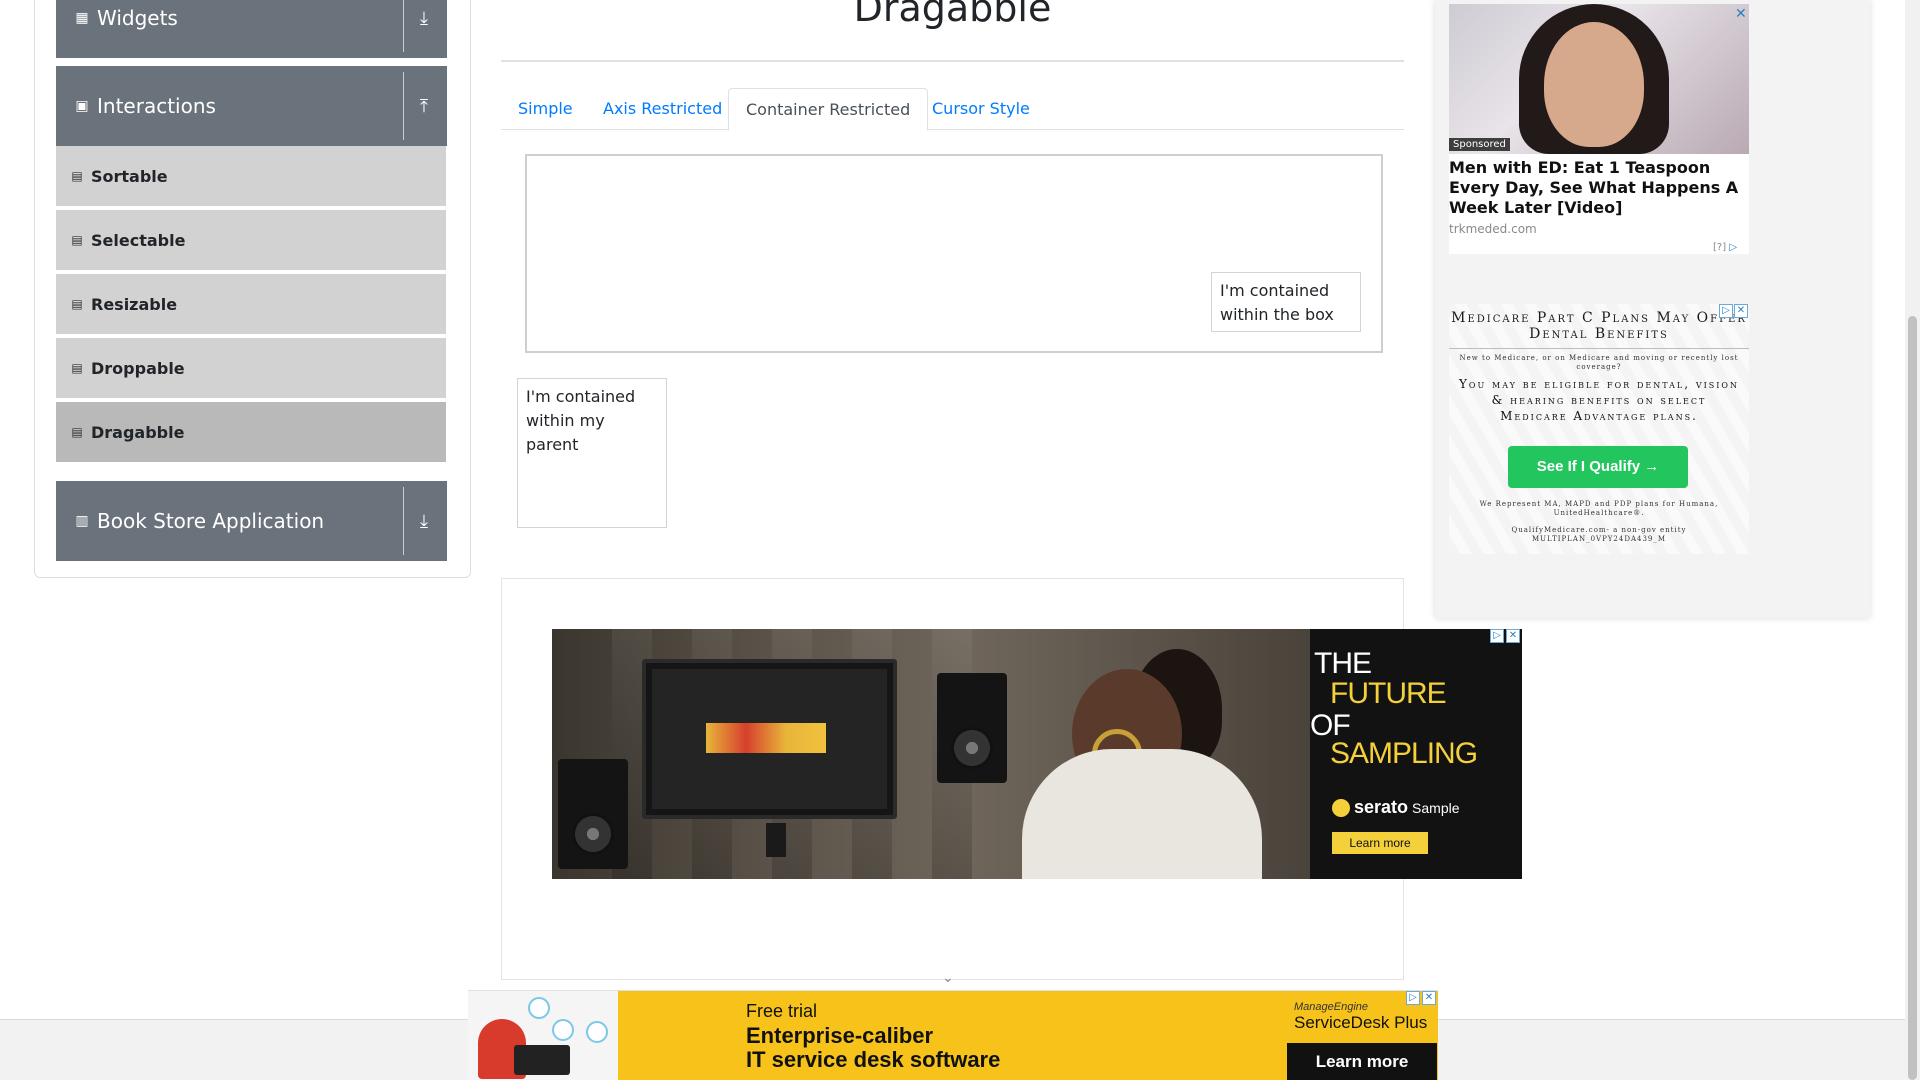 The image size is (1920, 1080). What do you see at coordinates (138, 432) in the screenshot?
I see `sidebar-item-label: Dragabble` at bounding box center [138, 432].